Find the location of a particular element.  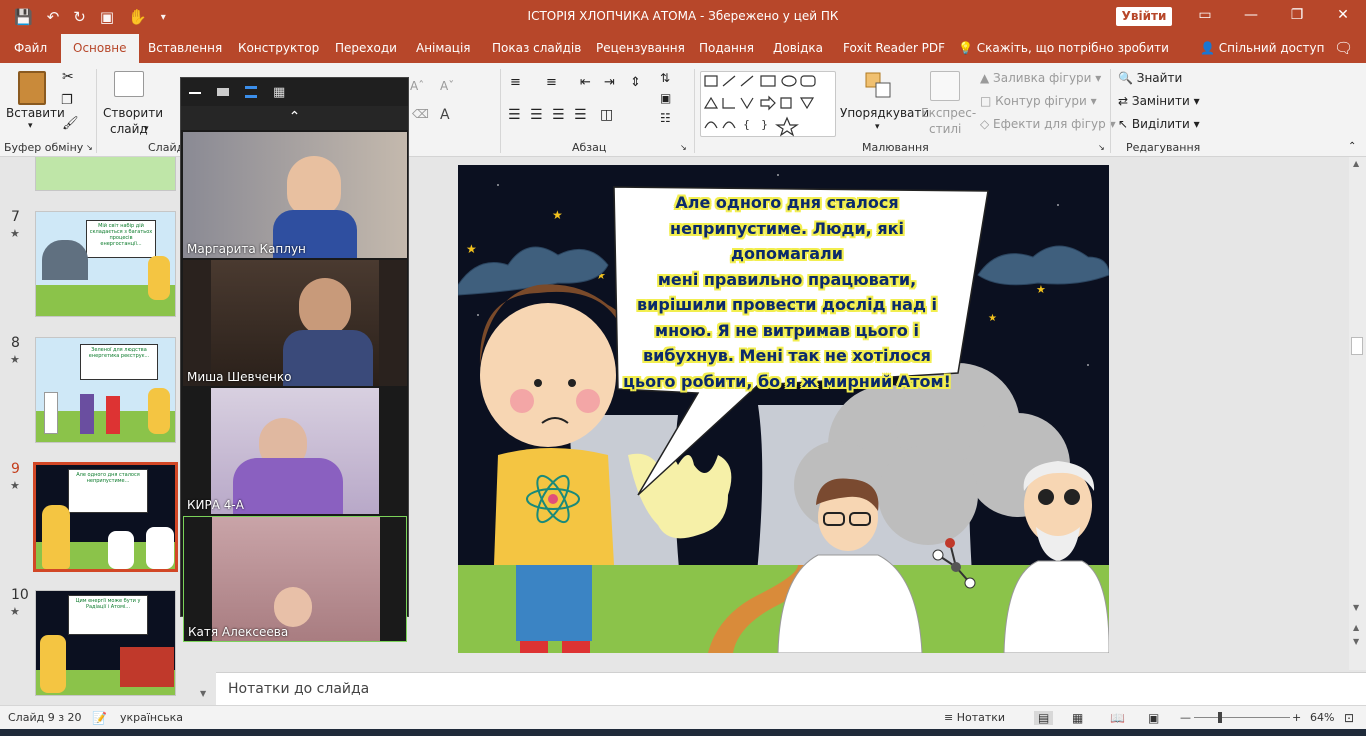

align-center-icon: ☰ is located at coordinates (536, 115).